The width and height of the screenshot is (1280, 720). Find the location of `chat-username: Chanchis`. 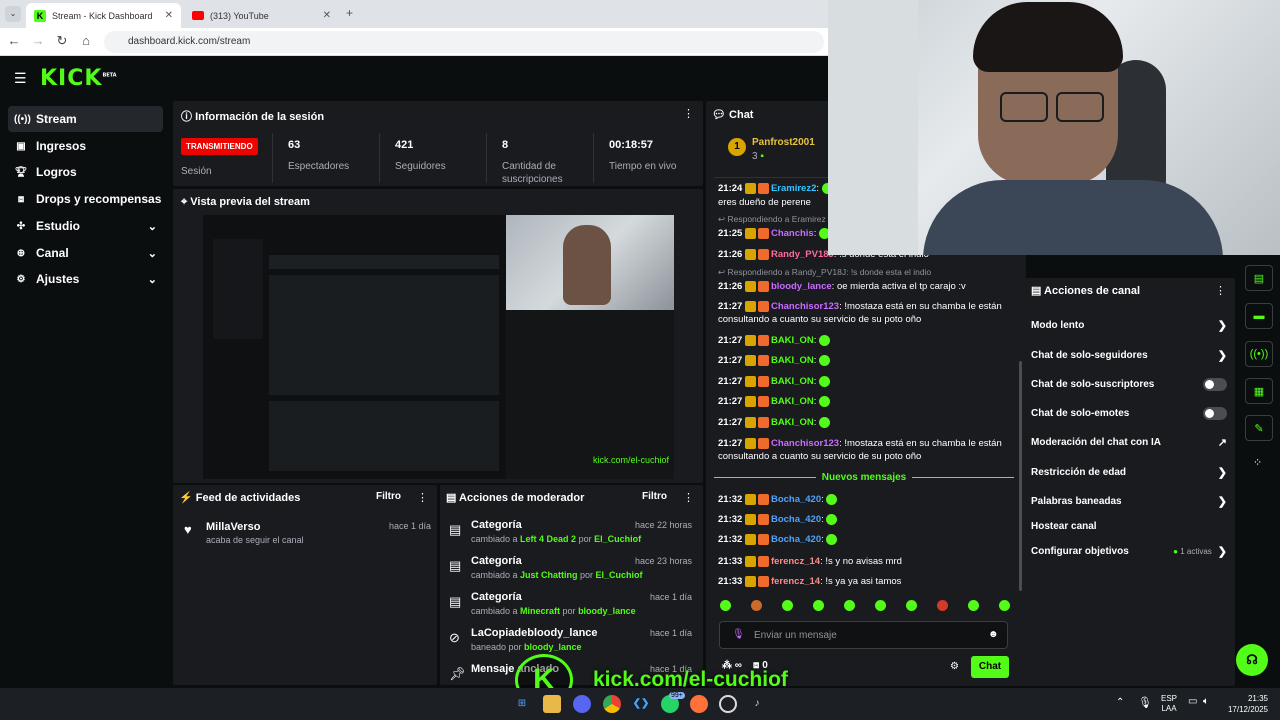

chat-username: Chanchis is located at coordinates (792, 233).